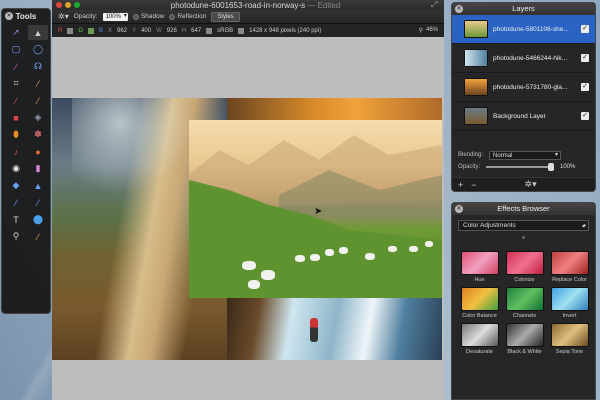 The height and width of the screenshot is (400, 600). I want to click on layer-row: Background Layer ✓, so click(523, 116).